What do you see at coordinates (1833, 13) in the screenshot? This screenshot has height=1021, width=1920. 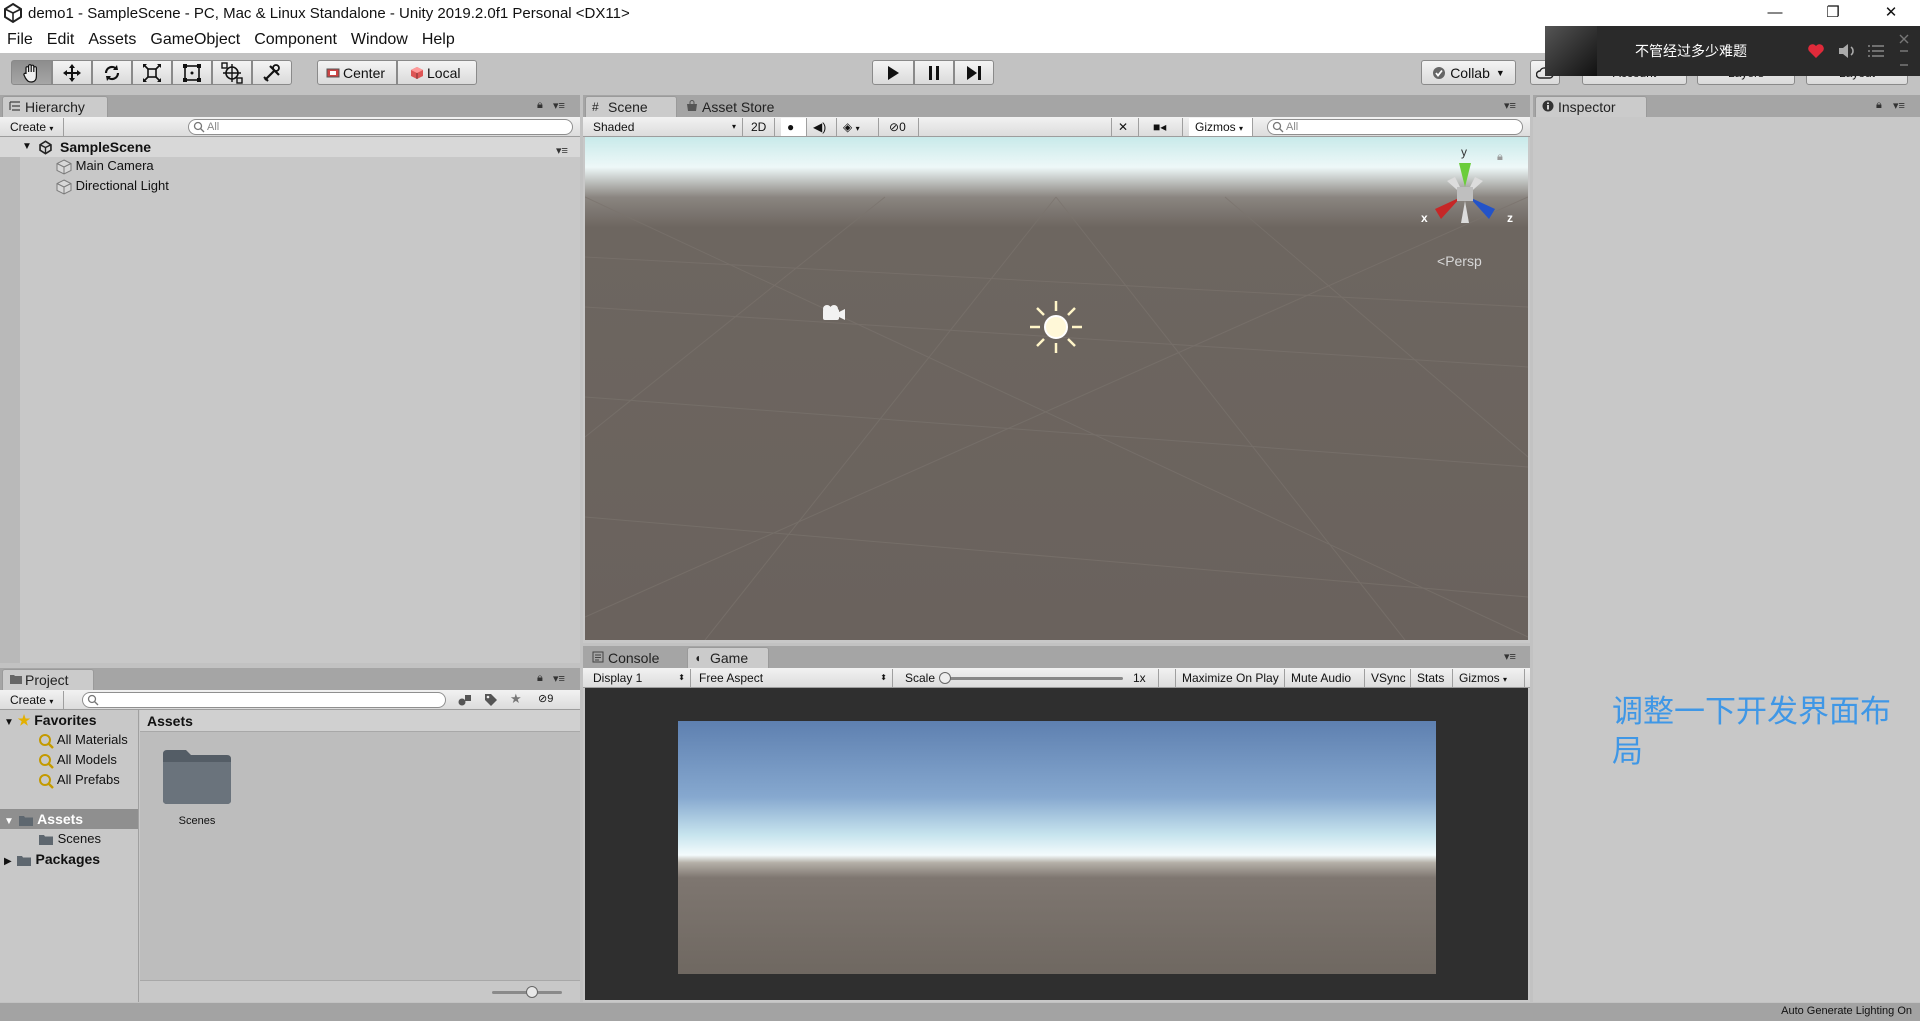 I see `maximize-button: ❐` at bounding box center [1833, 13].